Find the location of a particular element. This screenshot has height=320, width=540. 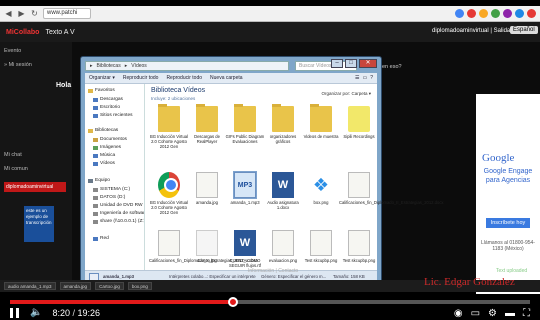

watch-later-icon: ▭ is located at coordinates (475, 313).